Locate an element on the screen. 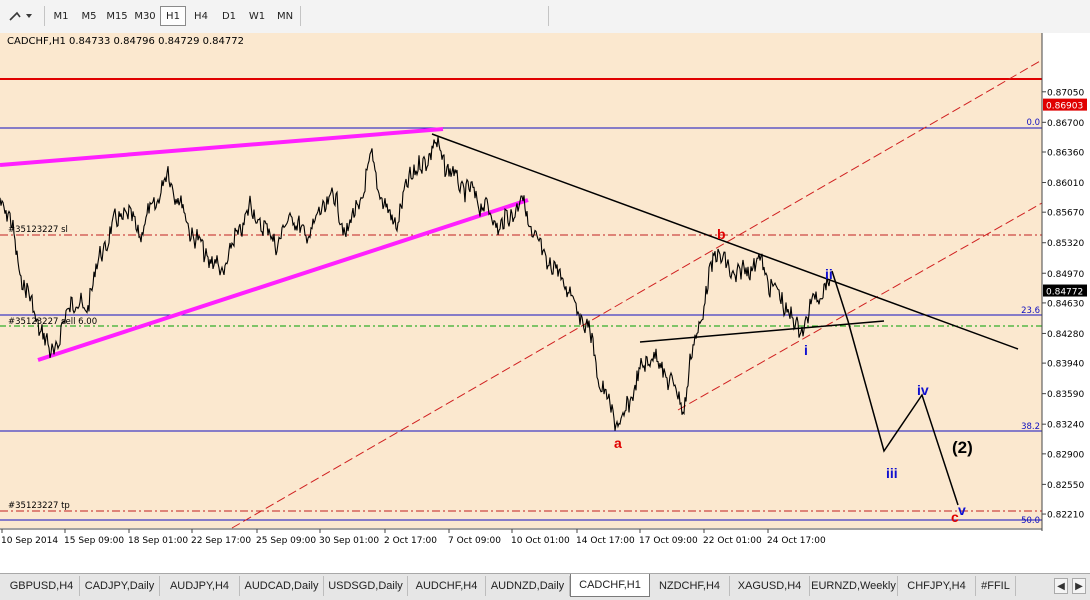 The height and width of the screenshot is (600, 1090). x-tick-label: 24 Oct 17:00 is located at coordinates (796, 541).